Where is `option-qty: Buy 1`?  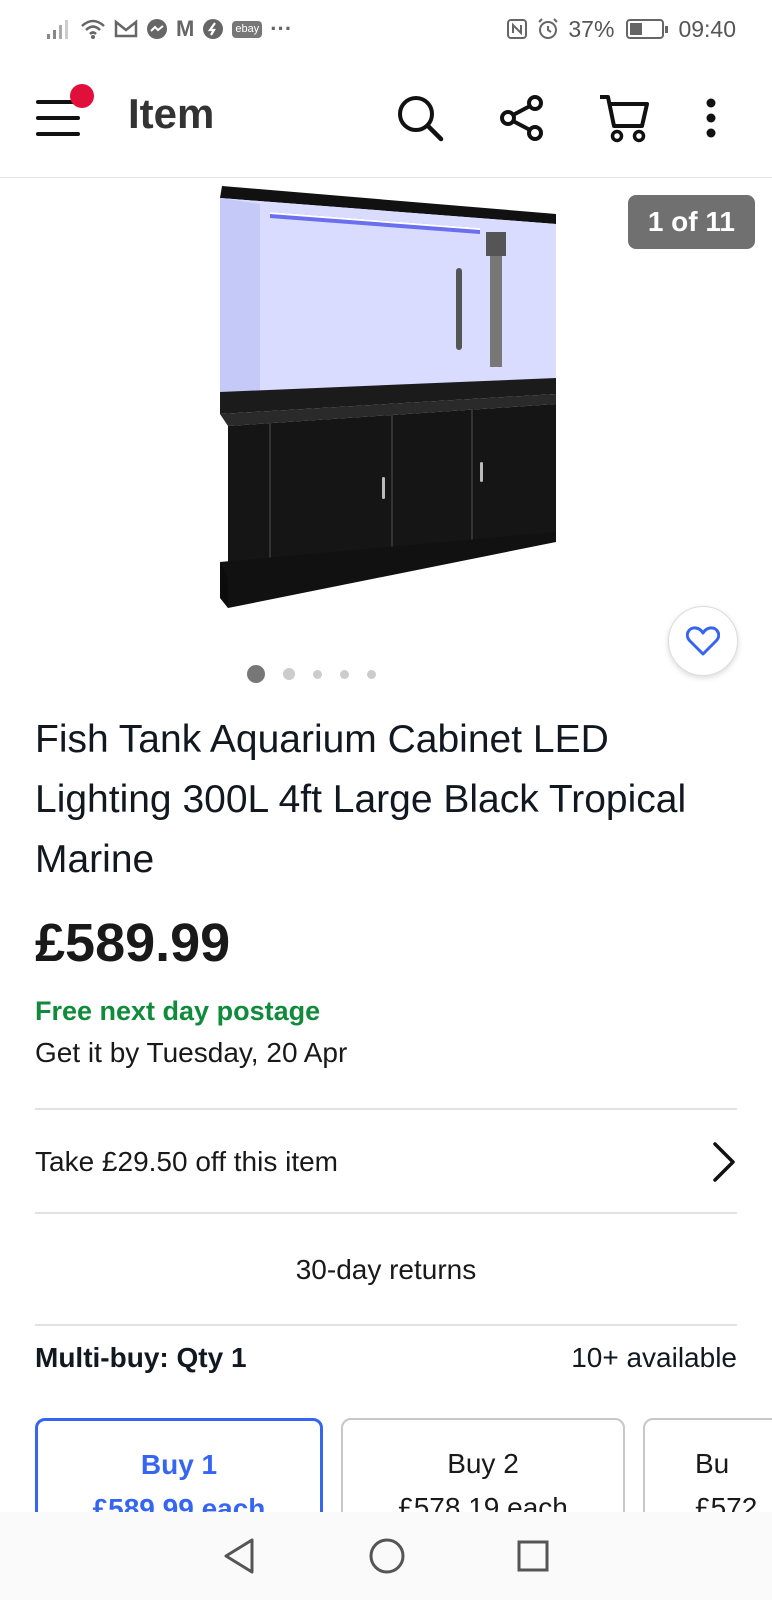 option-qty: Buy 1 is located at coordinates (179, 1464).